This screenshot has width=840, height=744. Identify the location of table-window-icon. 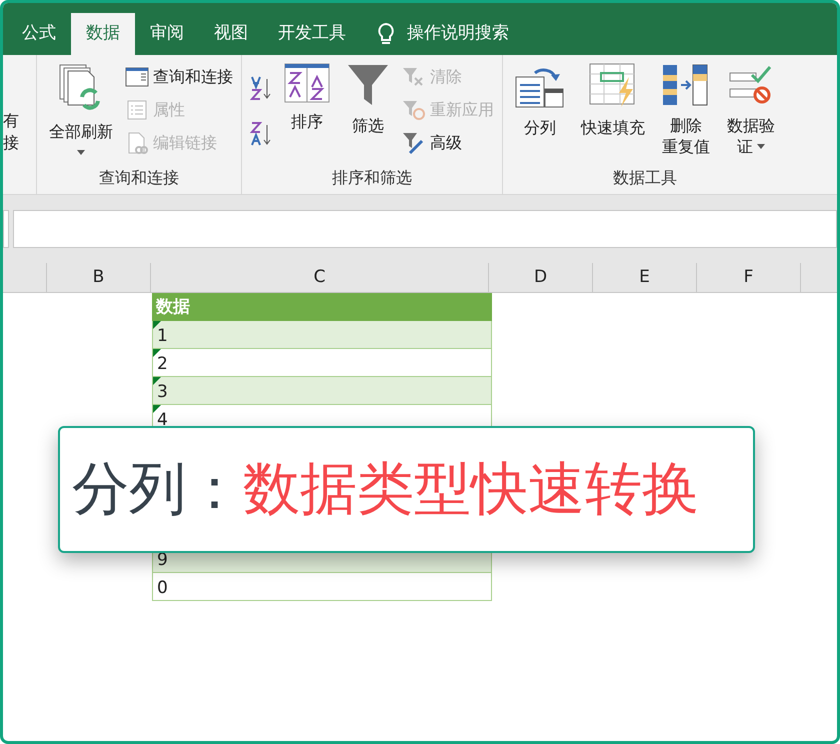
(137, 77).